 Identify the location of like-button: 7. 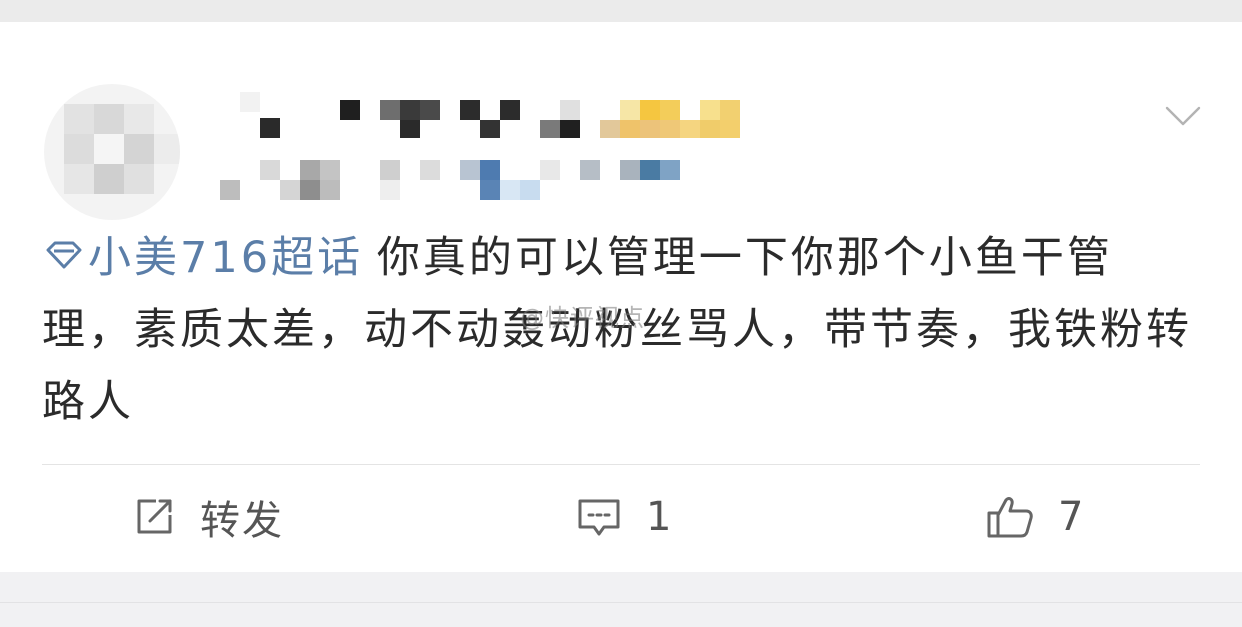
(1035, 517).